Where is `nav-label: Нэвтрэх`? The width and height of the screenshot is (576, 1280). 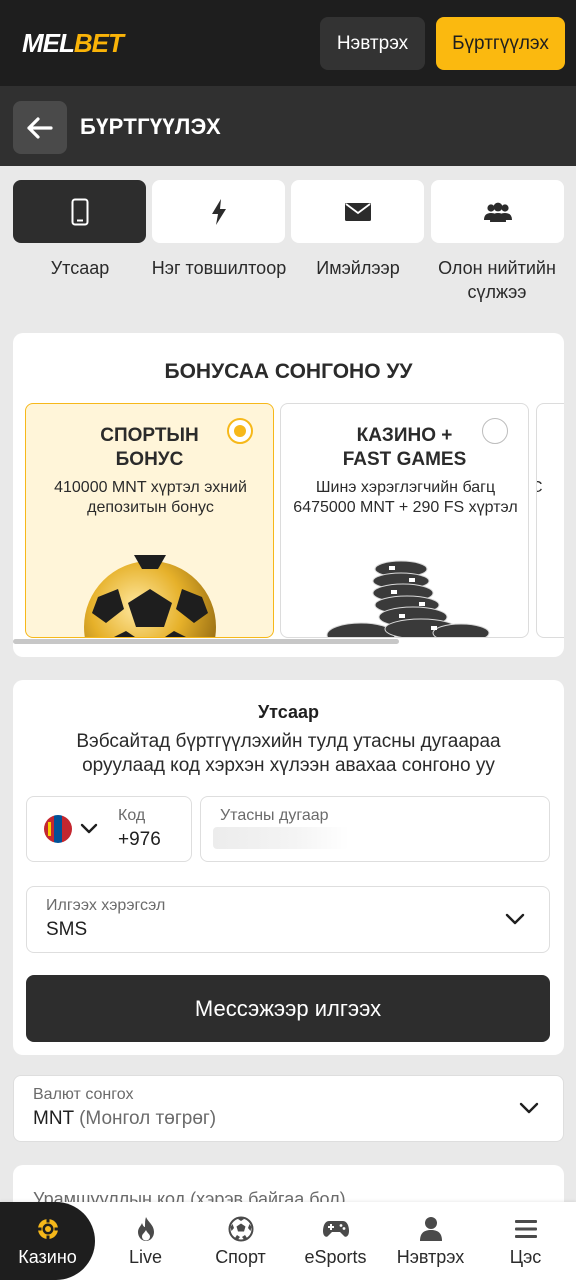 nav-label: Нэвтрэх is located at coordinates (430, 1257).